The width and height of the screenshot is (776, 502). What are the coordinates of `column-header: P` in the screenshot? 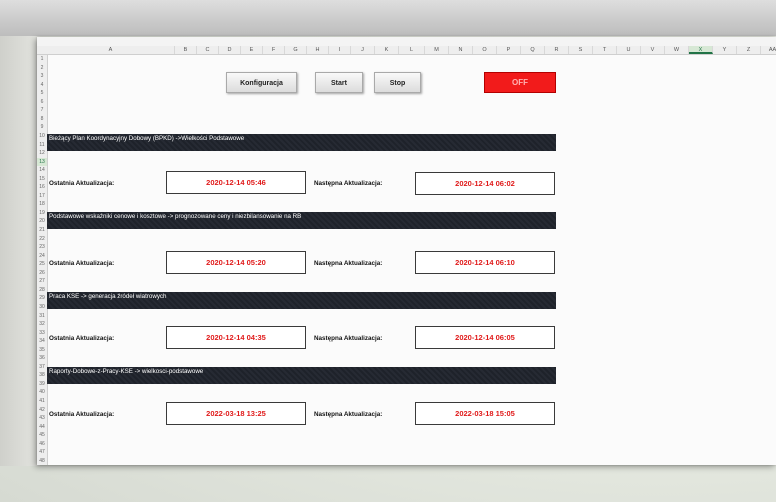 It's located at (509, 50).